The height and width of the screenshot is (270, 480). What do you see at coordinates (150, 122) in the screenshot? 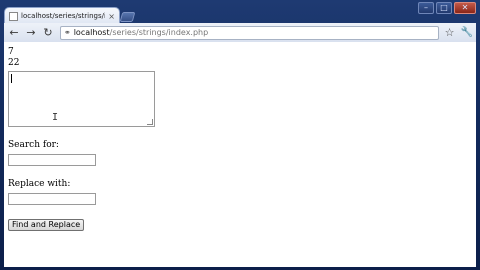
I see `resize-grip-icon` at bounding box center [150, 122].